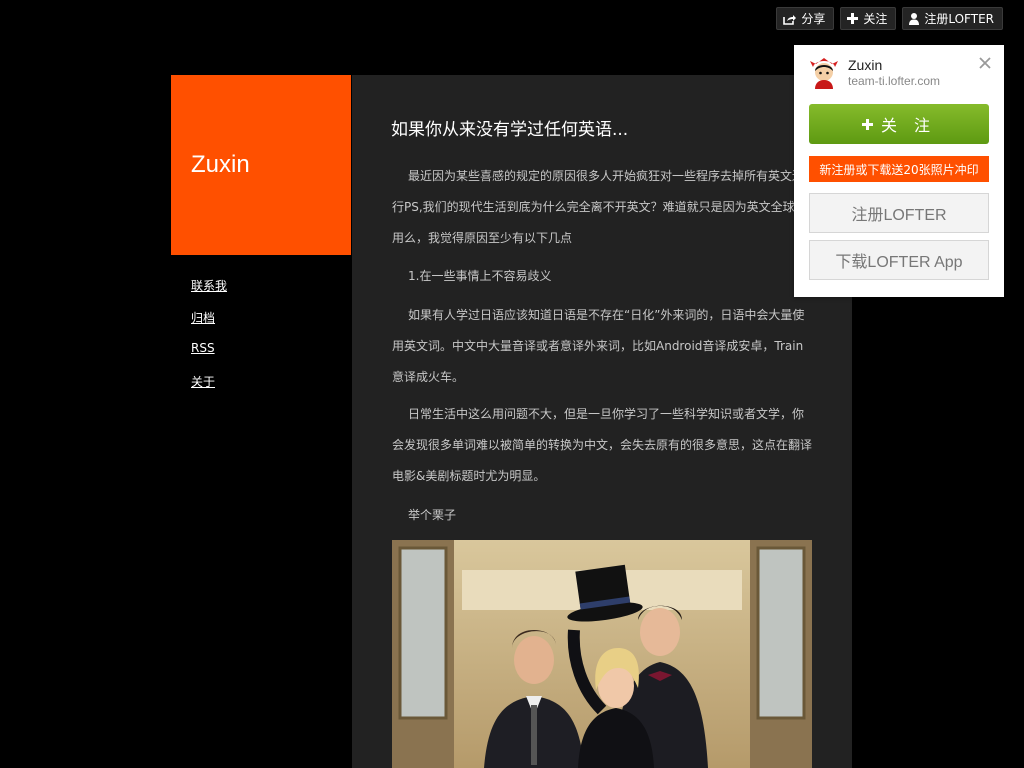  Describe the element at coordinates (220, 165) in the screenshot. I see `blog-title: Zuxin` at that location.